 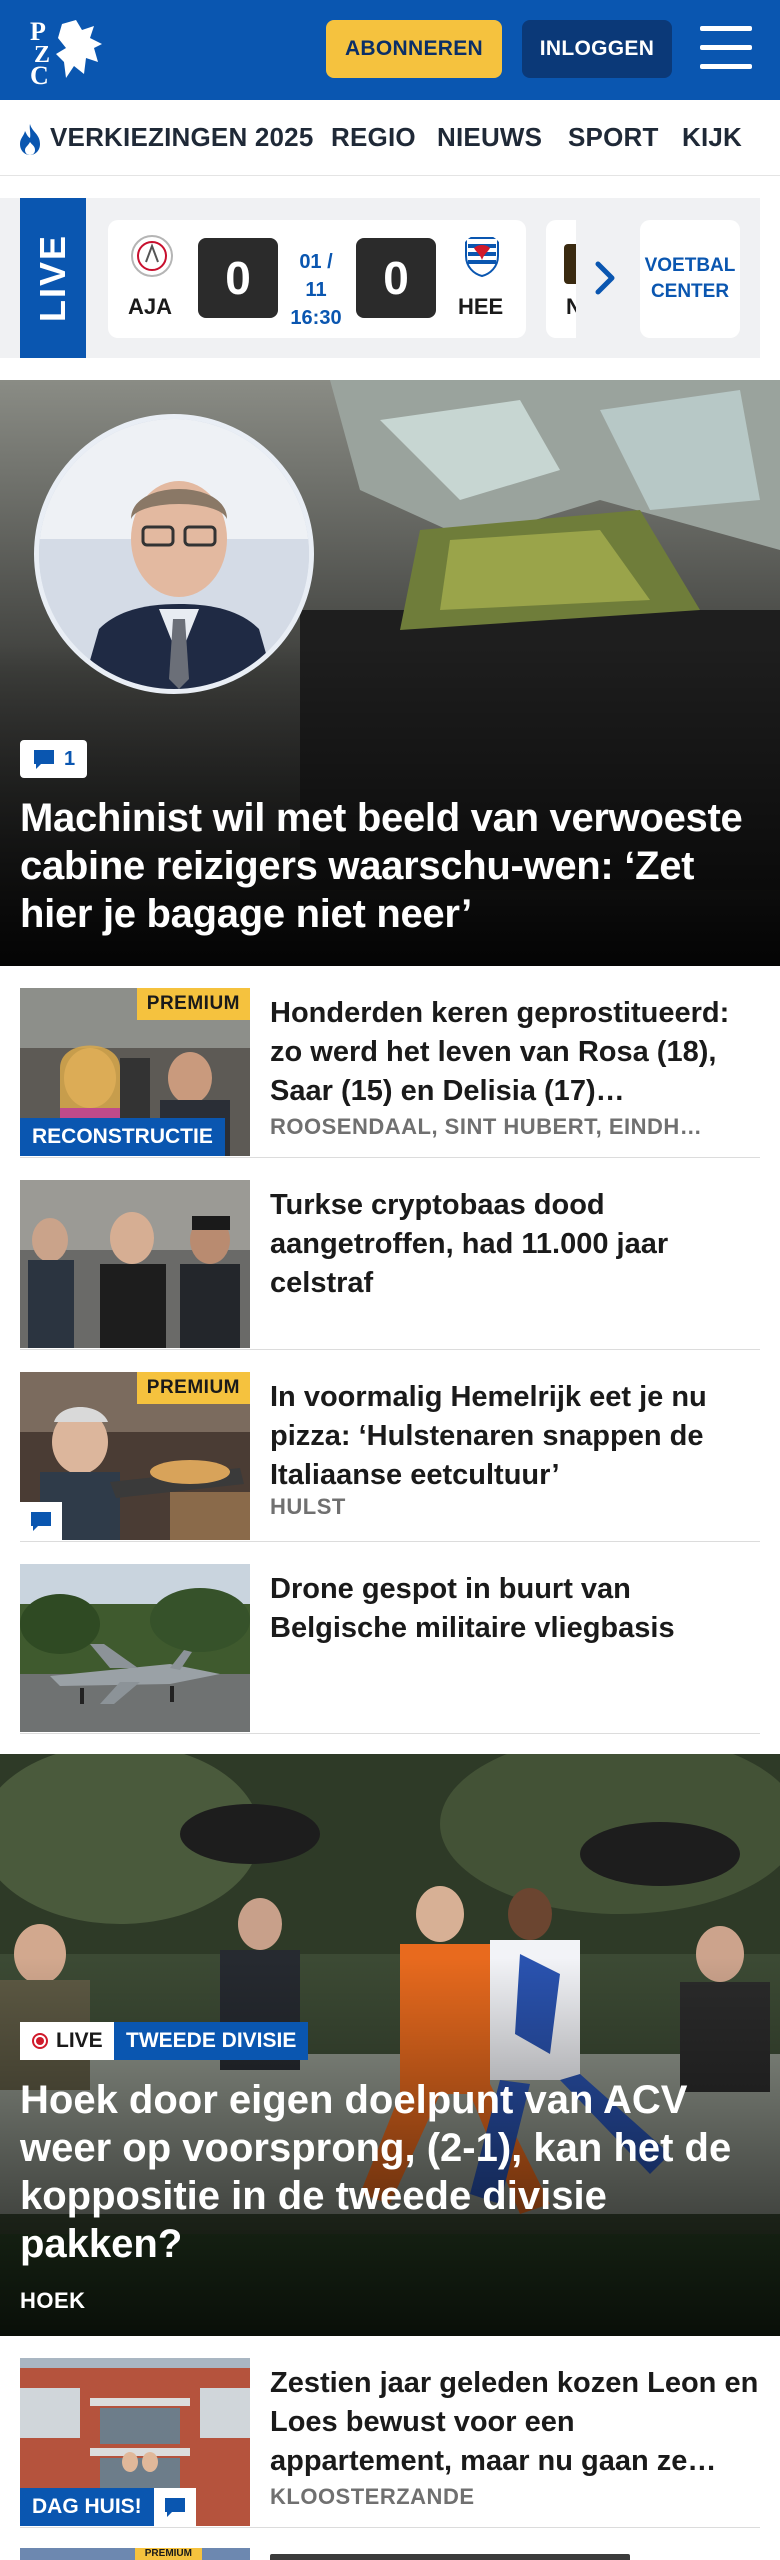 I want to click on subscribe-button: ABONNEREN, so click(x=414, y=49).